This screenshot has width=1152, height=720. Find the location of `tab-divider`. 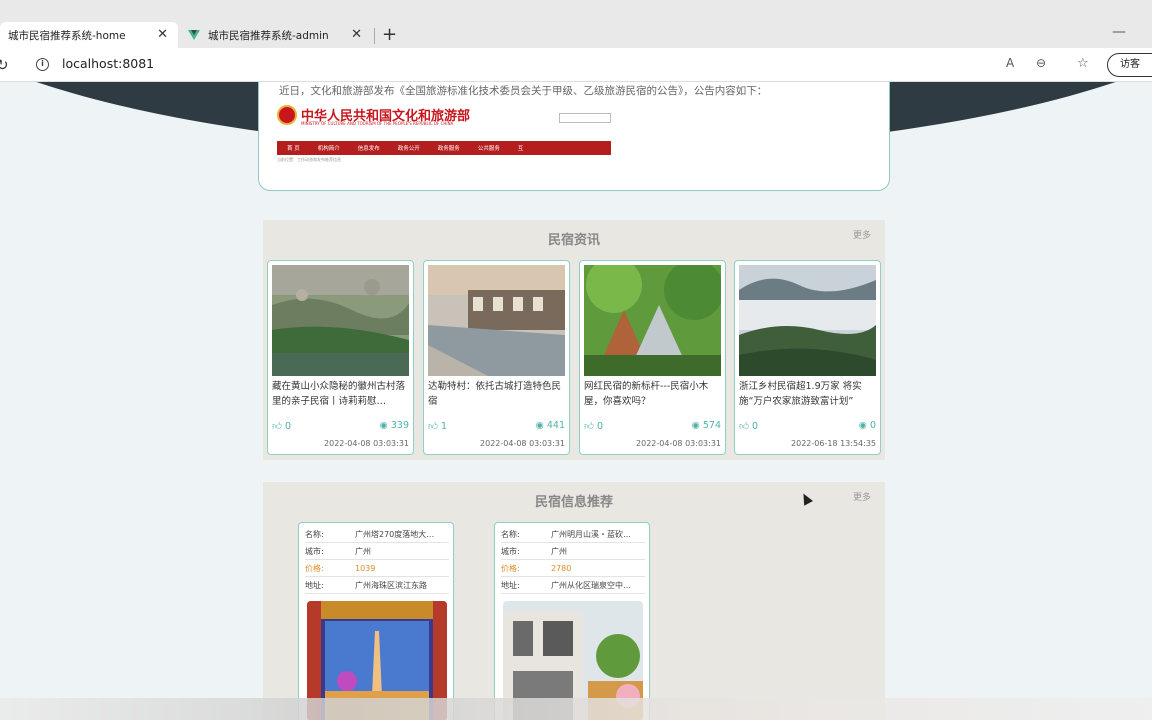

tab-divider is located at coordinates (374, 36).